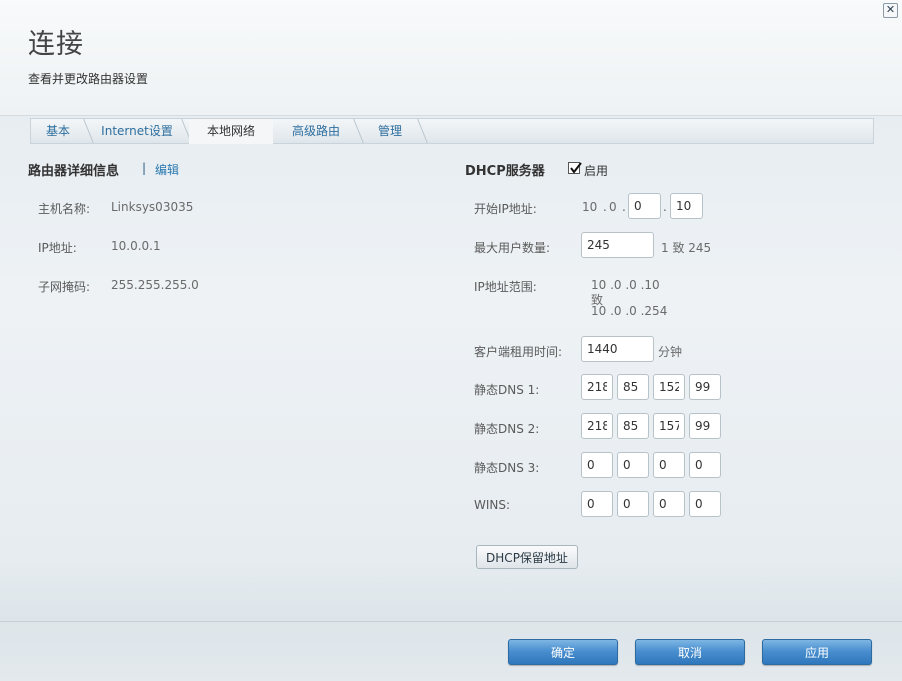 The height and width of the screenshot is (681, 902). What do you see at coordinates (705, 465) in the screenshot?
I see `dns3-octet-4-input` at bounding box center [705, 465].